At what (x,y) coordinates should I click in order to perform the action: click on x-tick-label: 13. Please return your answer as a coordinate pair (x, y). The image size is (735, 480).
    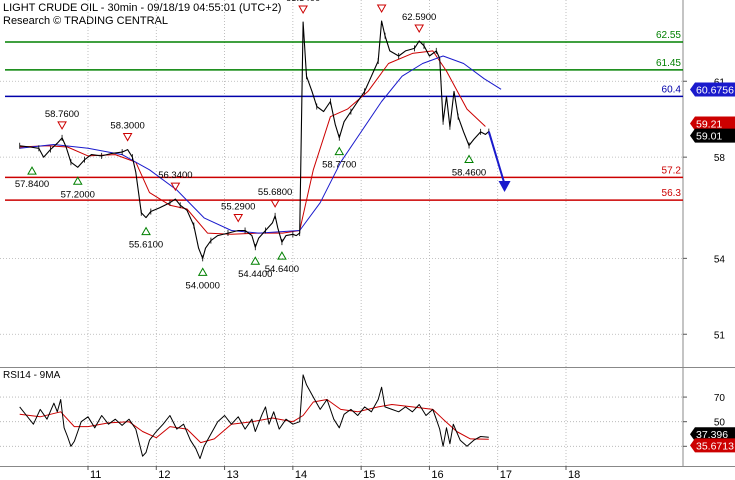
    Looking at the image, I should click on (233, 474).